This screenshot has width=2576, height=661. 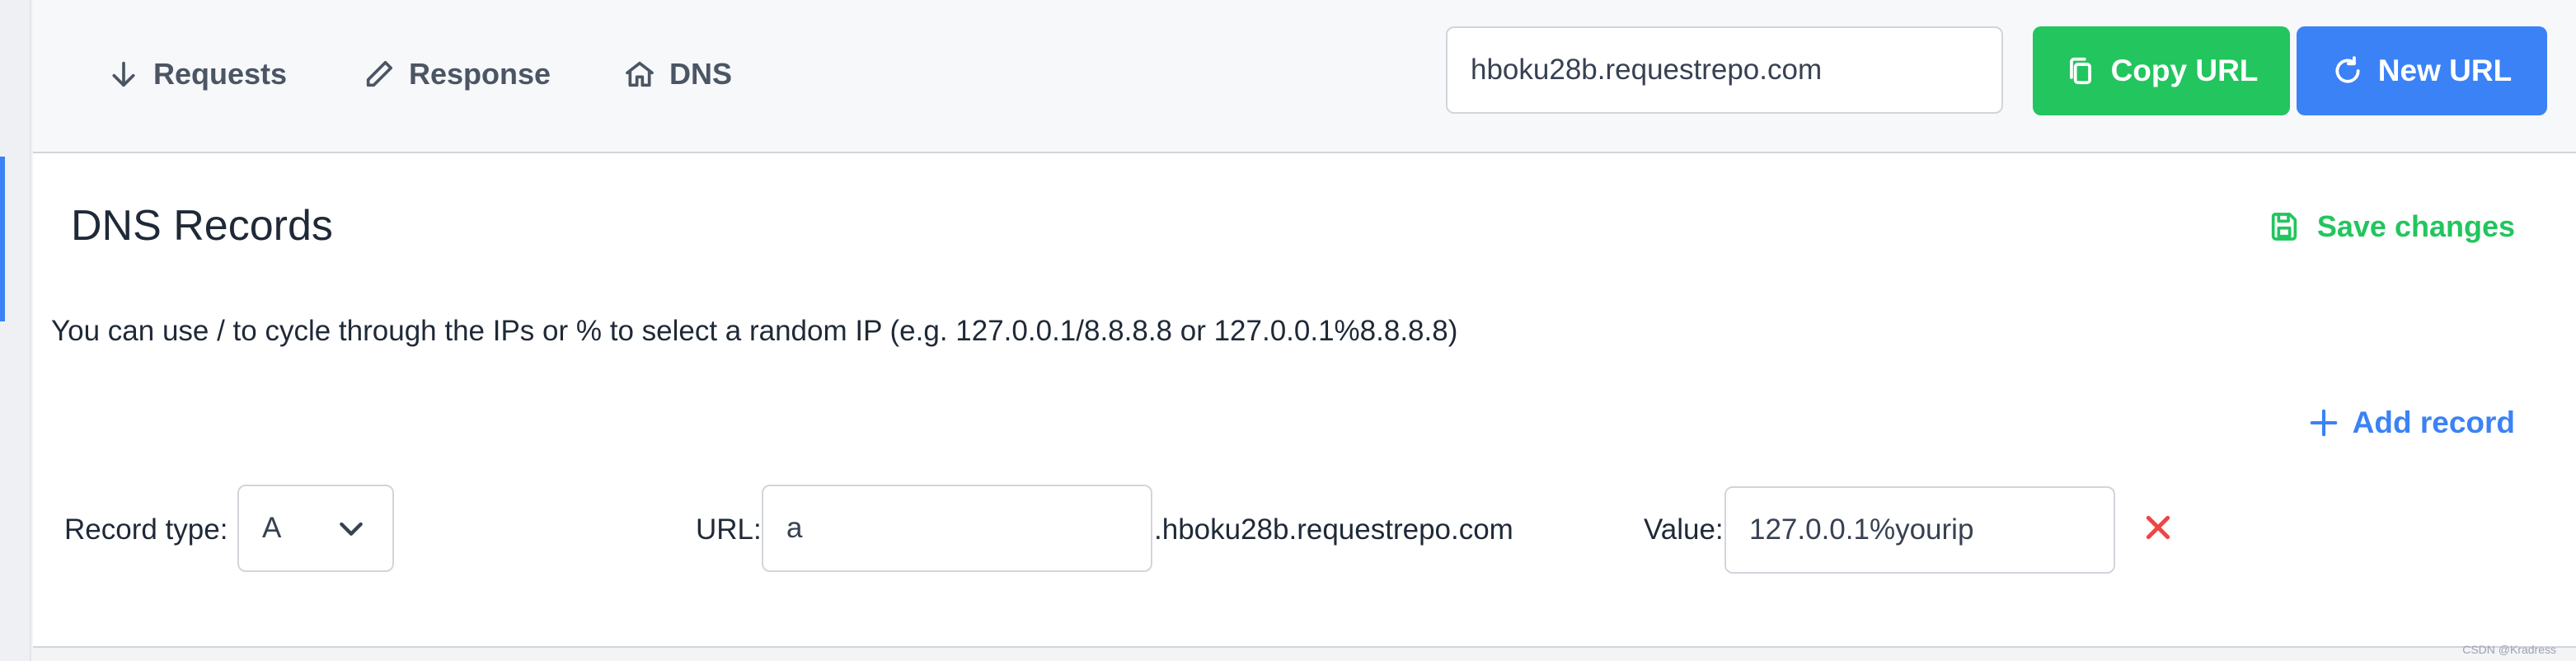 What do you see at coordinates (480, 74) in the screenshot?
I see `nav-response-label: Response` at bounding box center [480, 74].